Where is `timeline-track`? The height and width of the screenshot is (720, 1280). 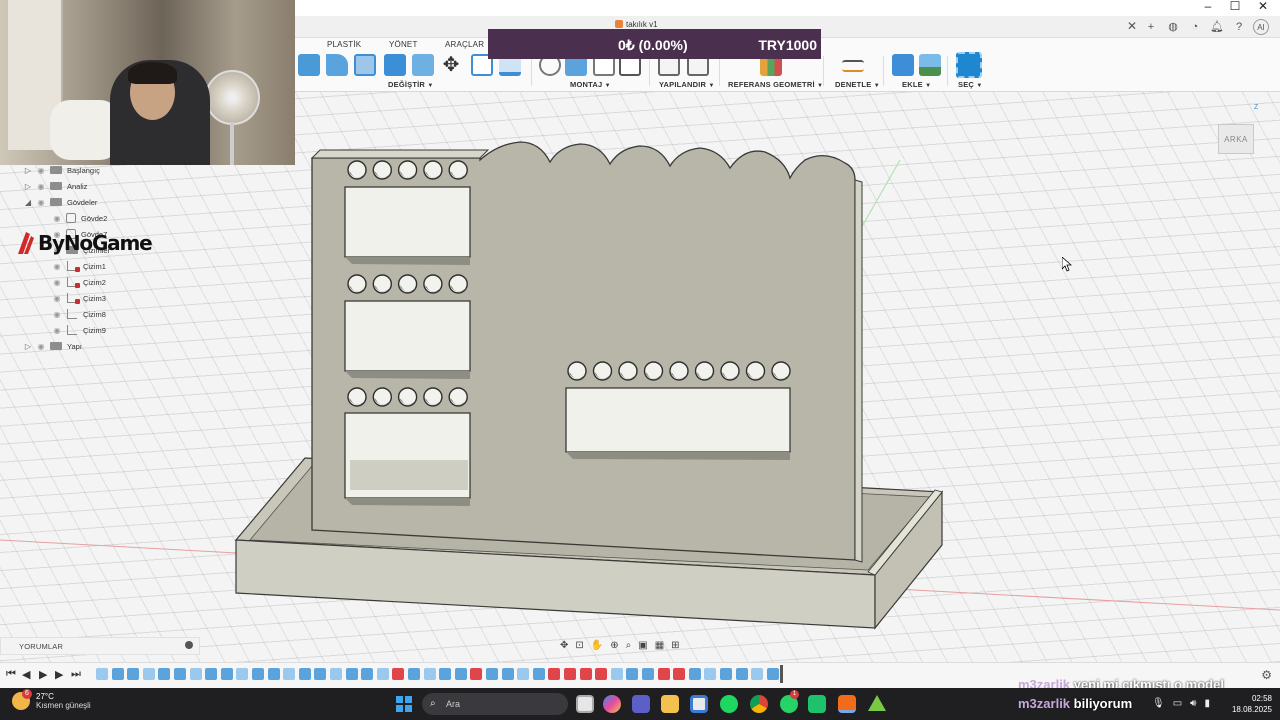
timeline-track is located at coordinates (441, 674).